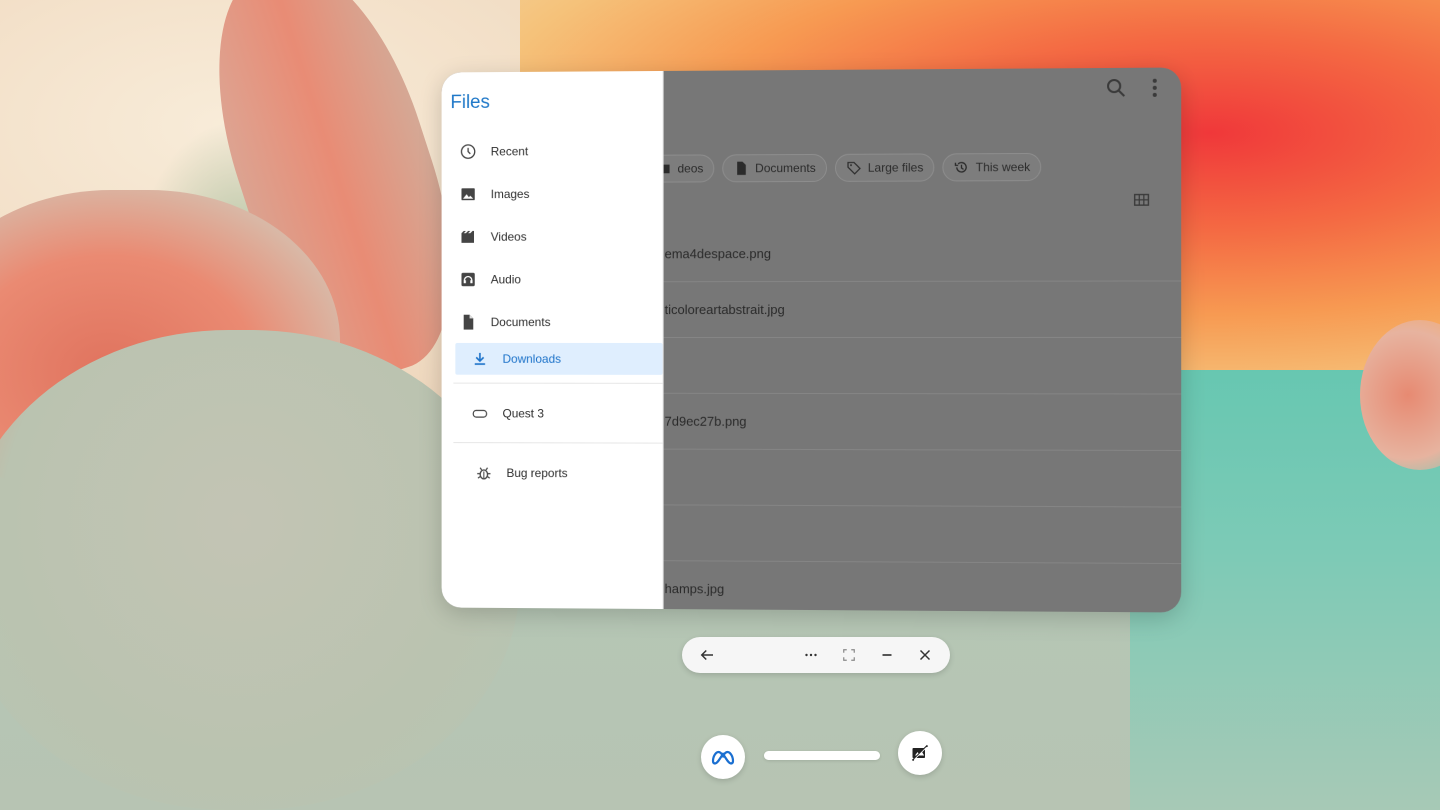  Describe the element at coordinates (552, 278) in the screenshot. I see `sidebar-item-audio: Audio` at that location.